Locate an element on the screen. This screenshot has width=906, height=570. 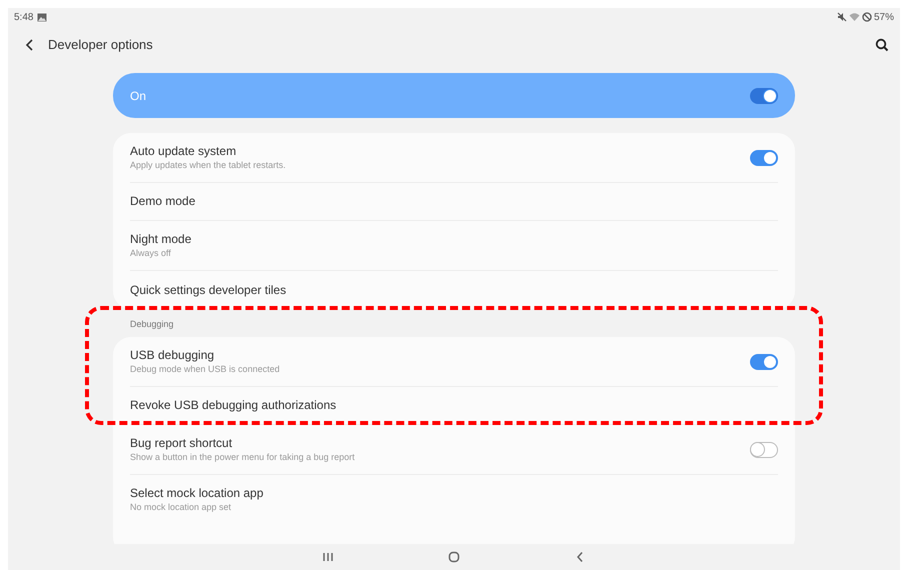
recent-apps-icon is located at coordinates (328, 557).